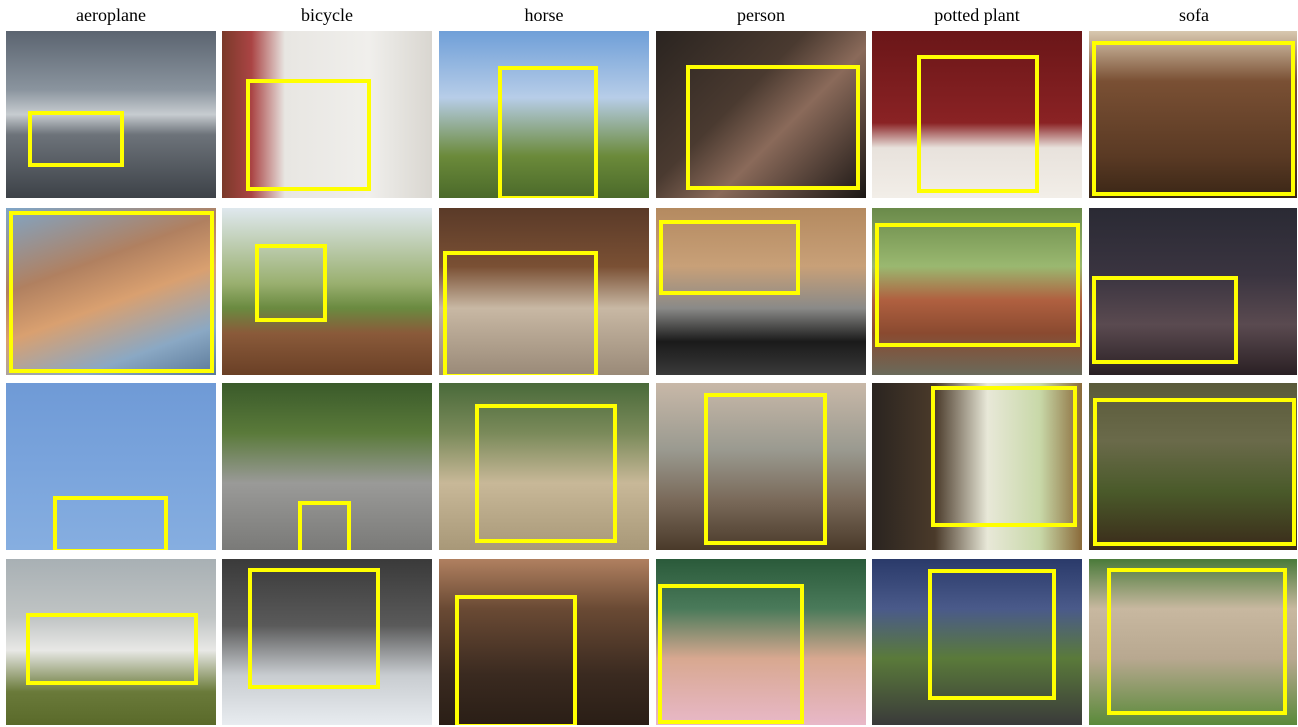  Describe the element at coordinates (111, 15) in the screenshot. I see `column-title-aeroplane: aeroplane` at that location.